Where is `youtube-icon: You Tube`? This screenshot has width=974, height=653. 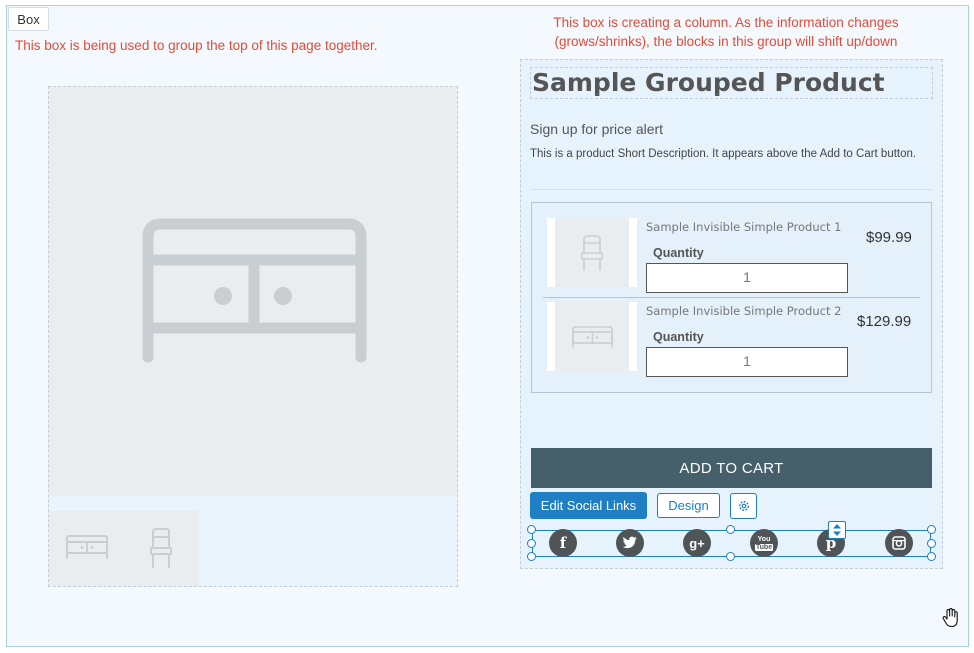 youtube-icon: You Tube is located at coordinates (764, 543).